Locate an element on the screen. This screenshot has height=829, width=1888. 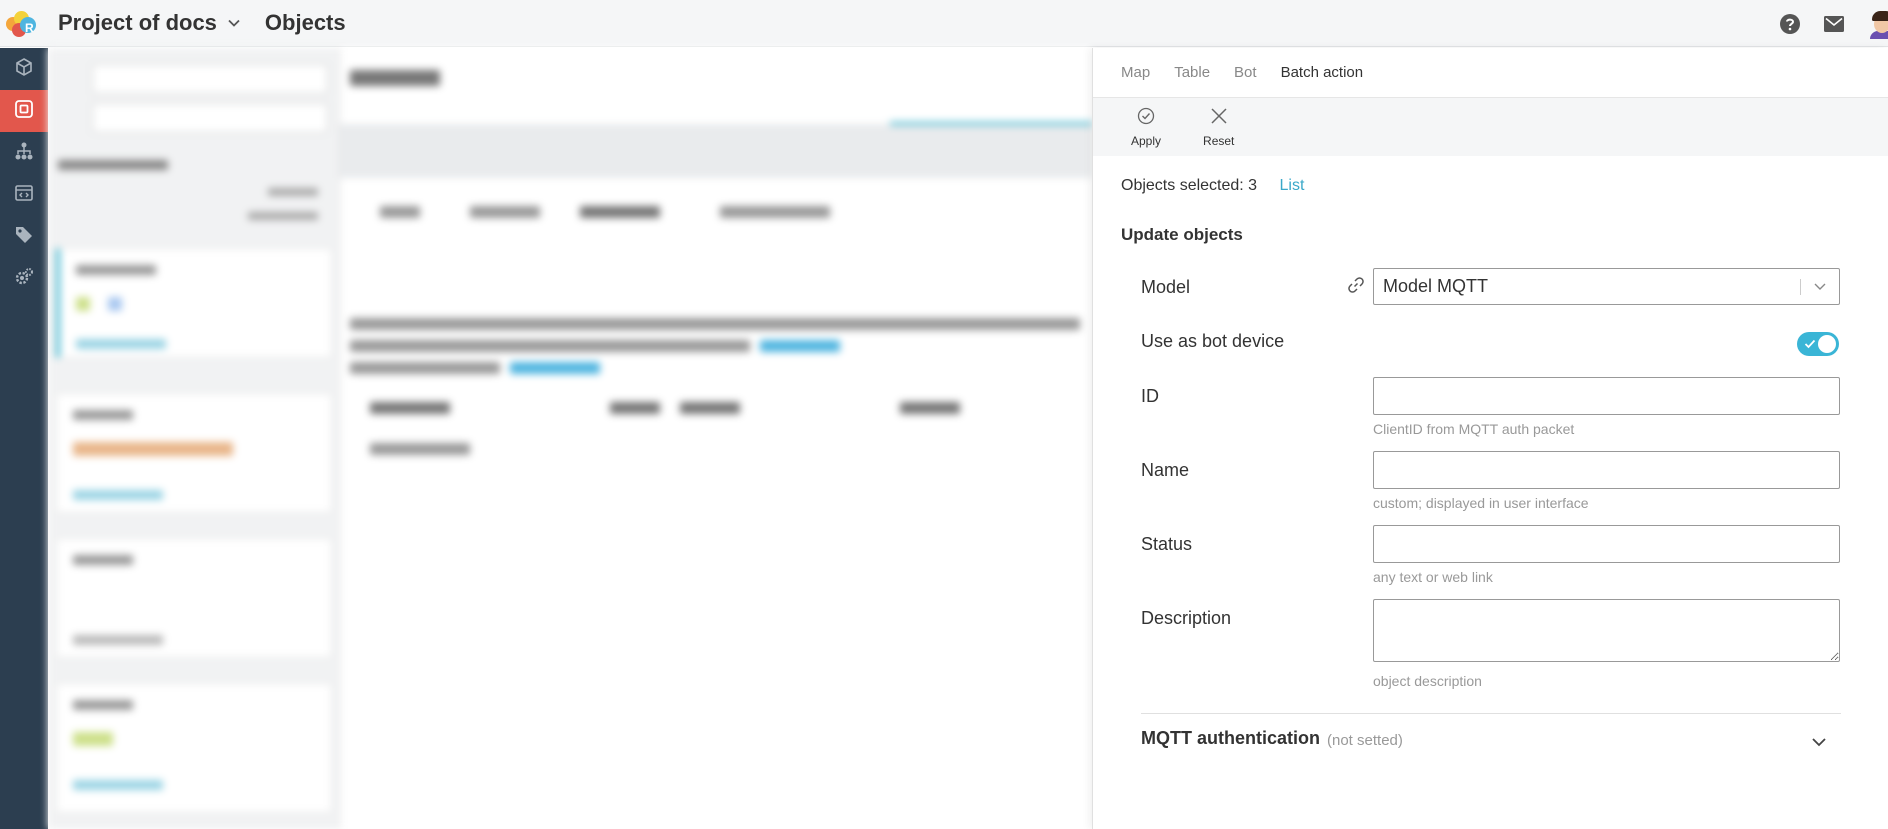
sidebar-item-code is located at coordinates (24, 195).